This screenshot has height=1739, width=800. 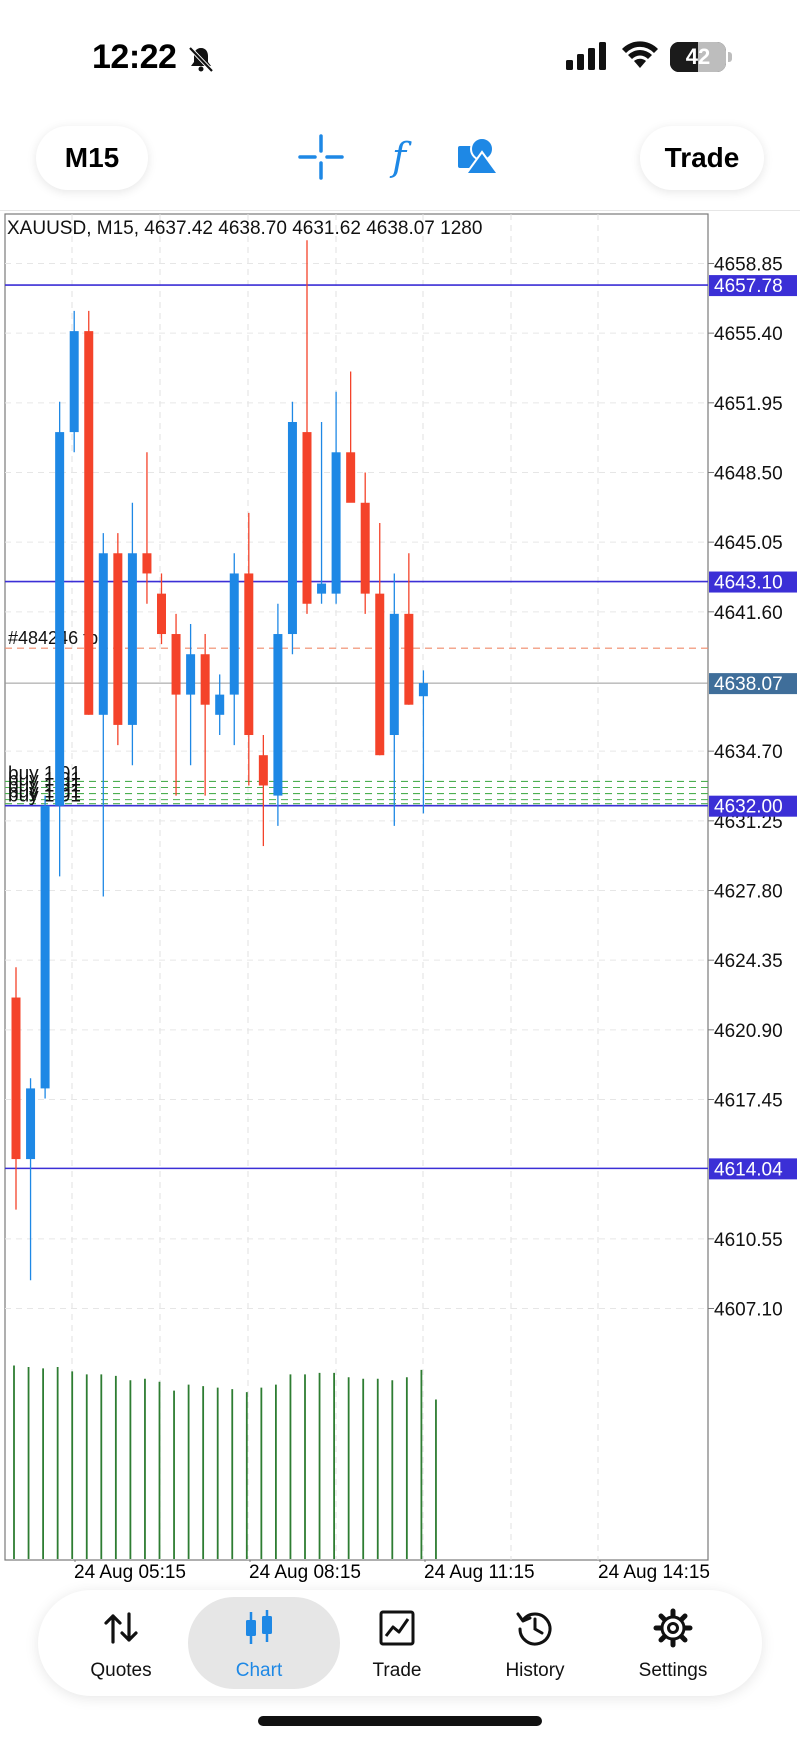 I want to click on y-tick-label: 4617.45, so click(x=748, y=1101).